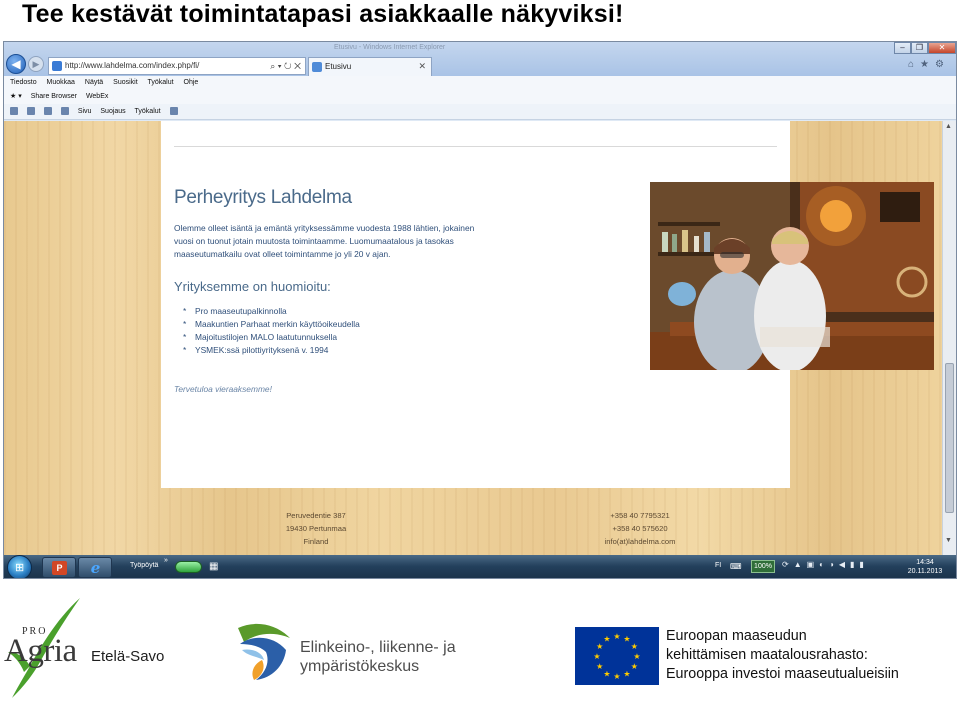 This screenshot has height=703, width=960. Describe the element at coordinates (640, 515) in the screenshot. I see `phone-1: +358 40 7795321` at that location.